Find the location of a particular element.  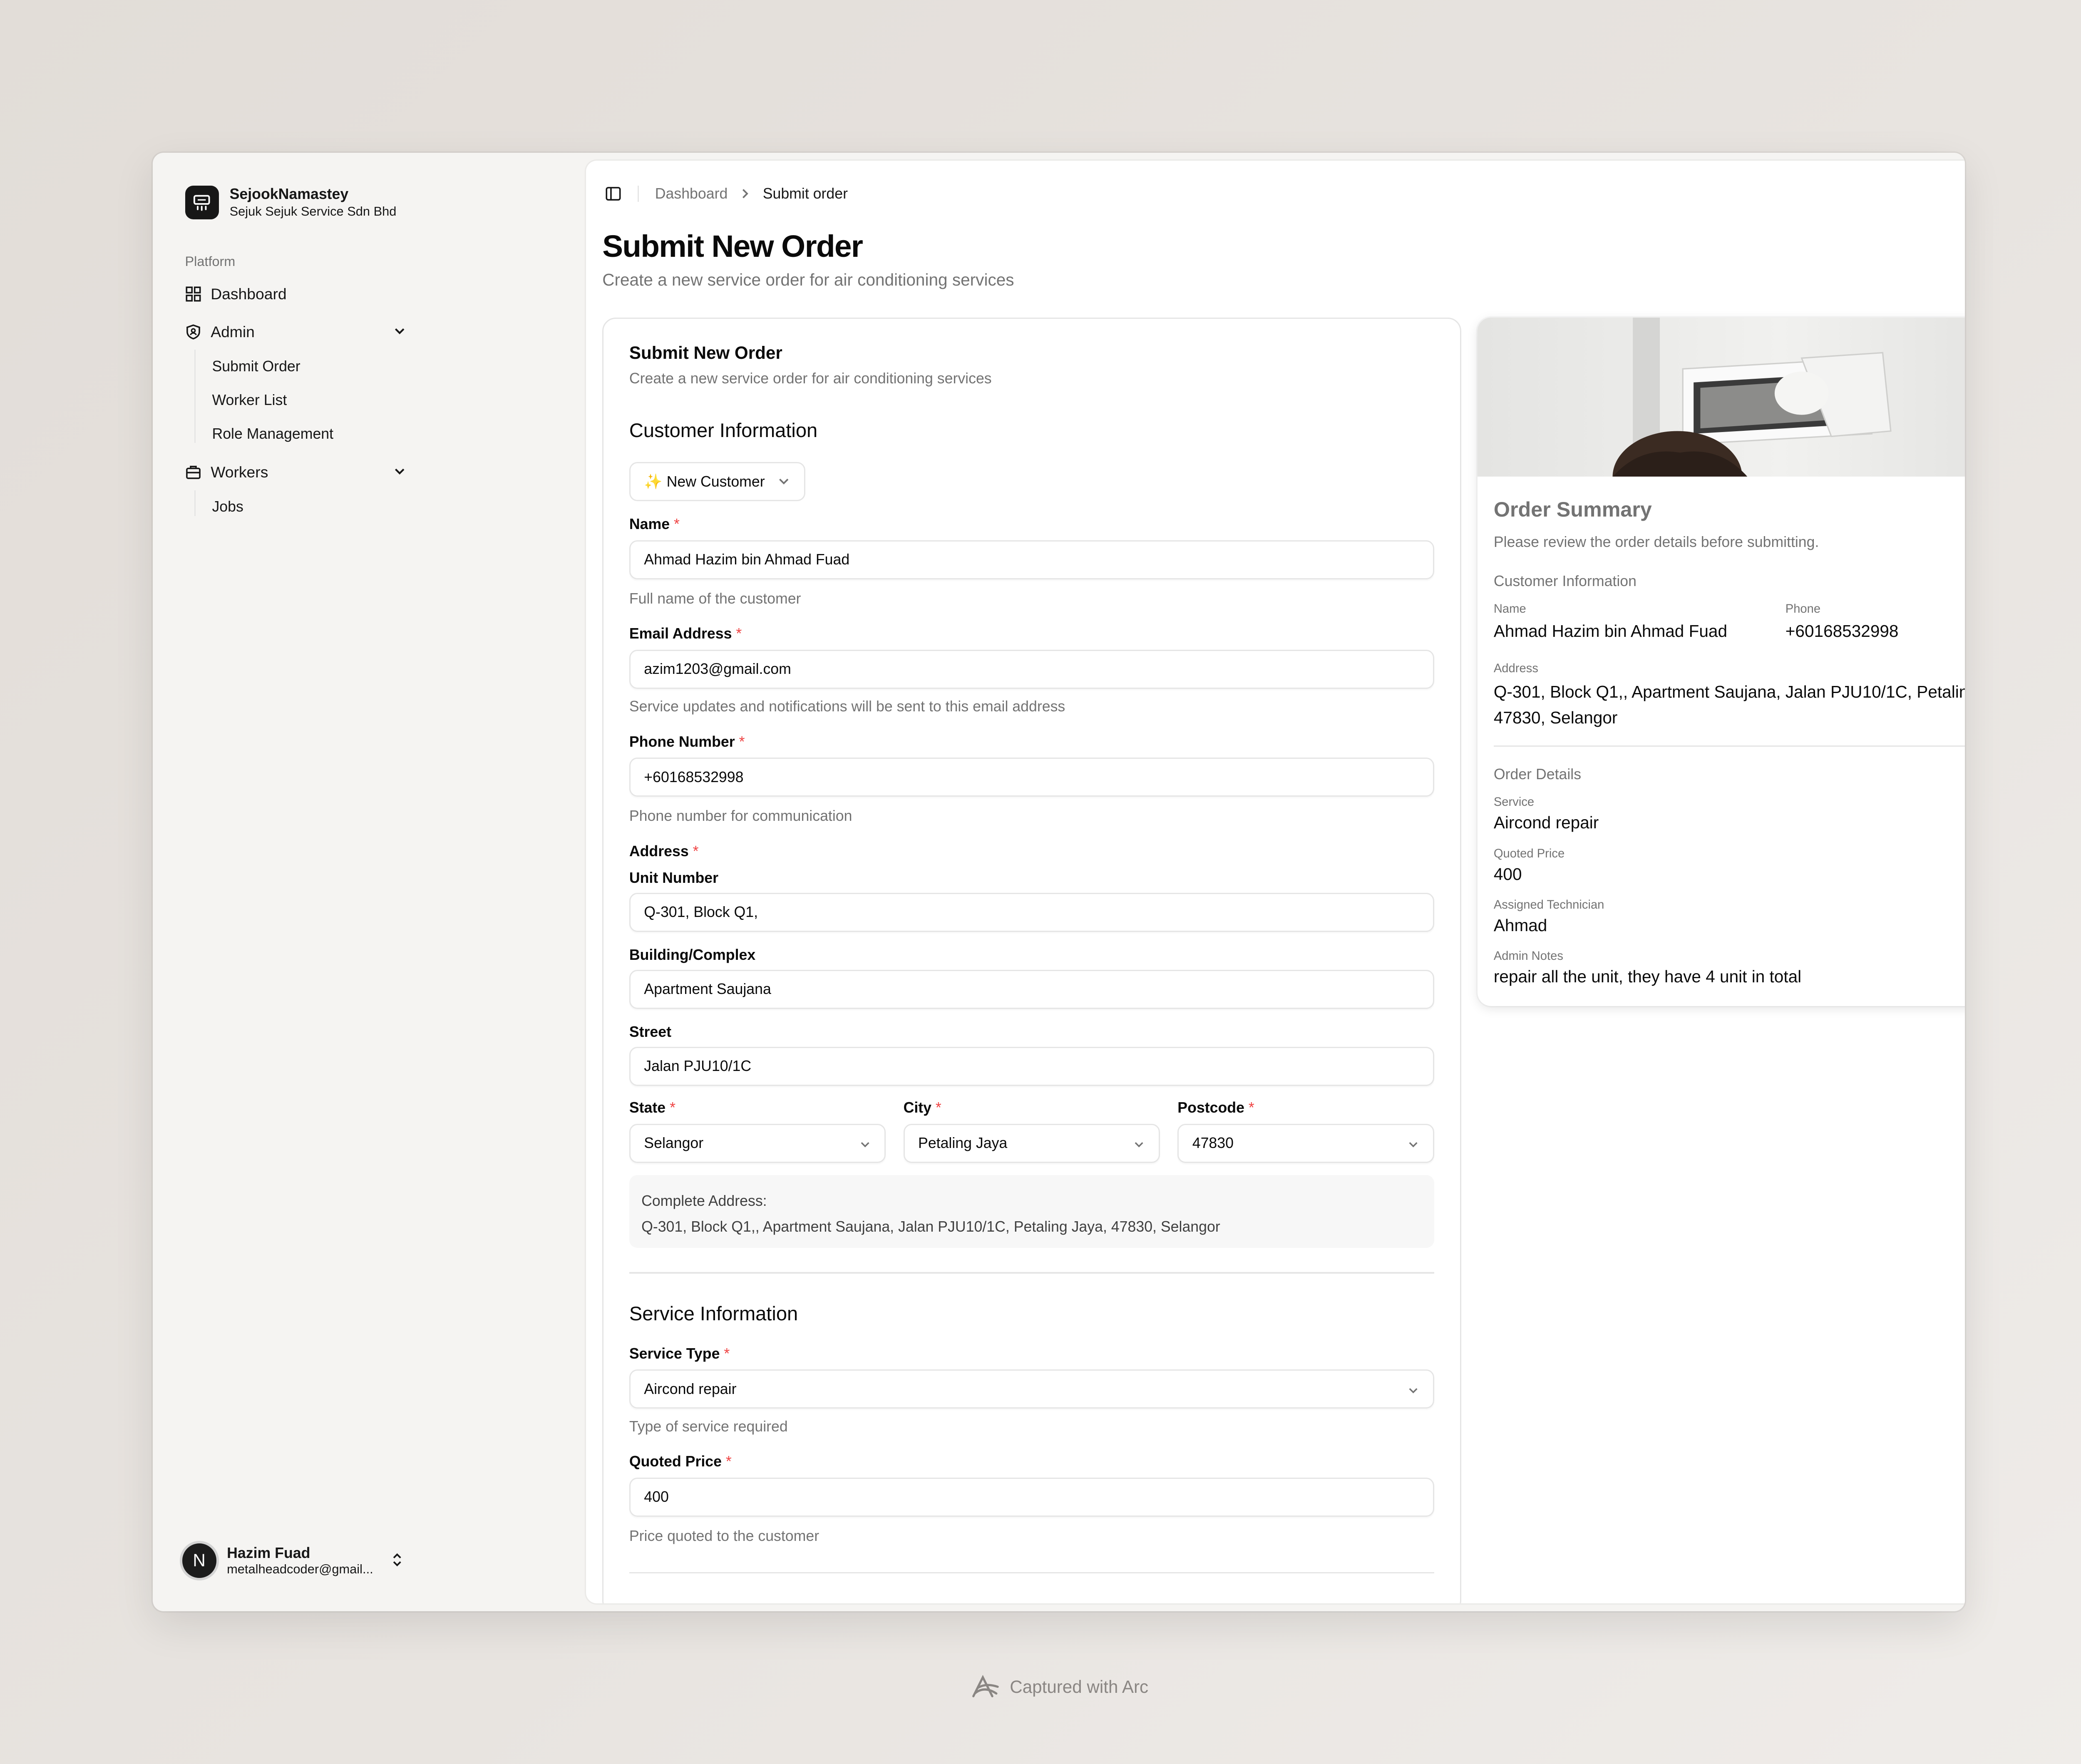

section-divider is located at coordinates (1031, 1273).